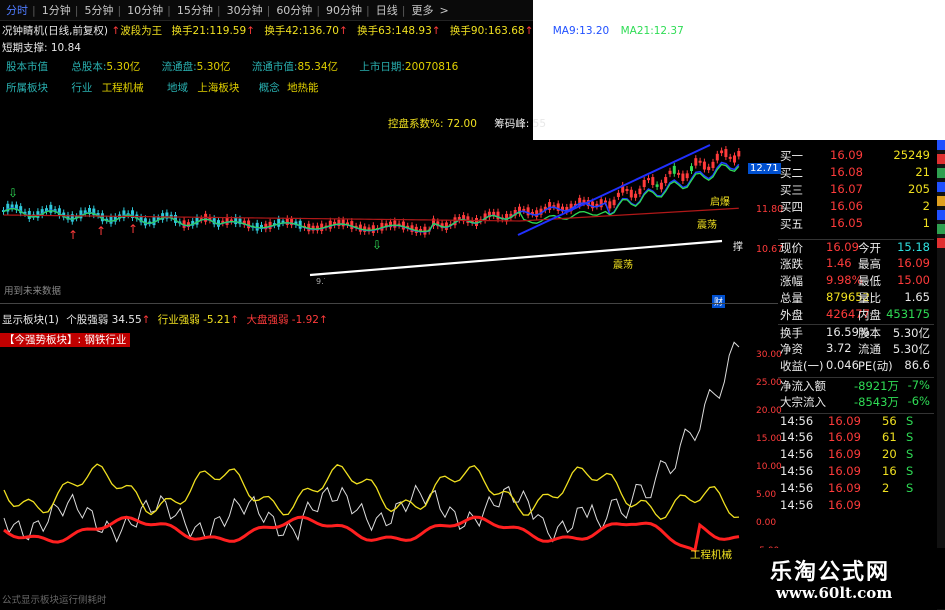 The width and height of the screenshot is (945, 610). I want to click on market-strength-label: 大盘强弱, so click(267, 320).